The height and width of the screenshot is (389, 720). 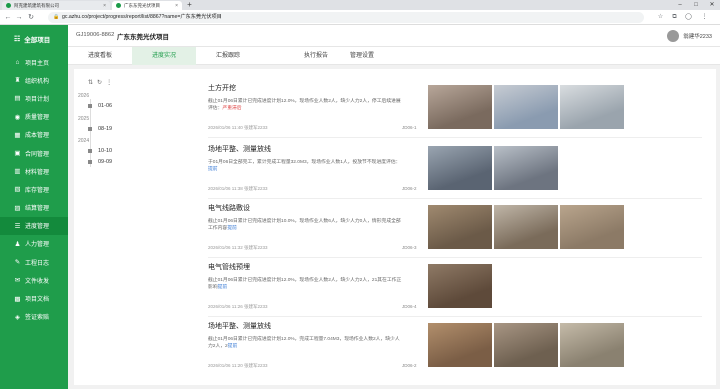 I want to click on tab-progress-live: 进度实况, so click(x=164, y=56).